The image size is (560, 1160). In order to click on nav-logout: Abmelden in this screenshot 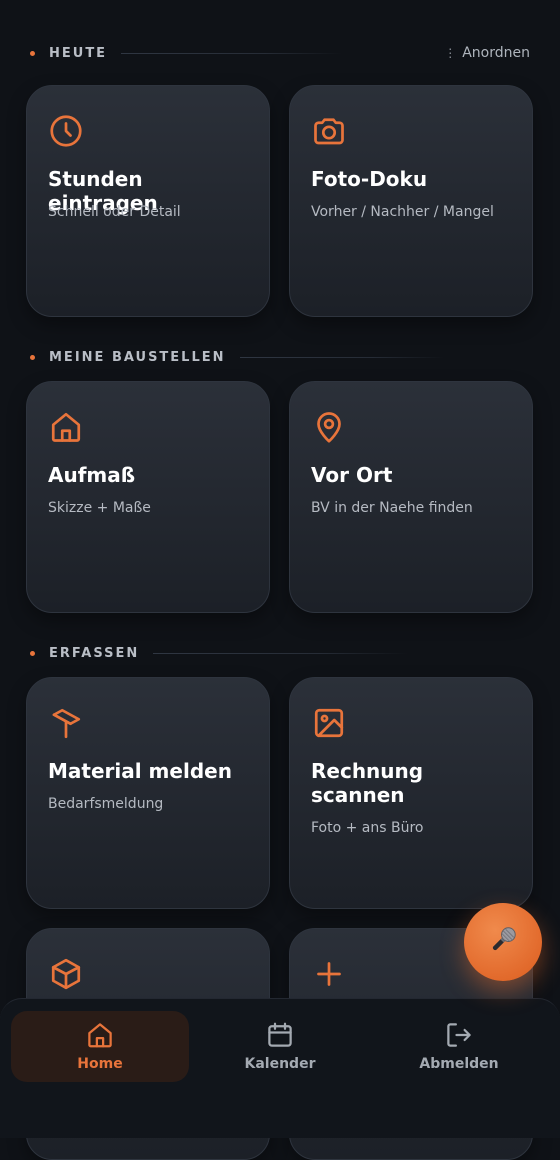, I will do `click(459, 1046)`.